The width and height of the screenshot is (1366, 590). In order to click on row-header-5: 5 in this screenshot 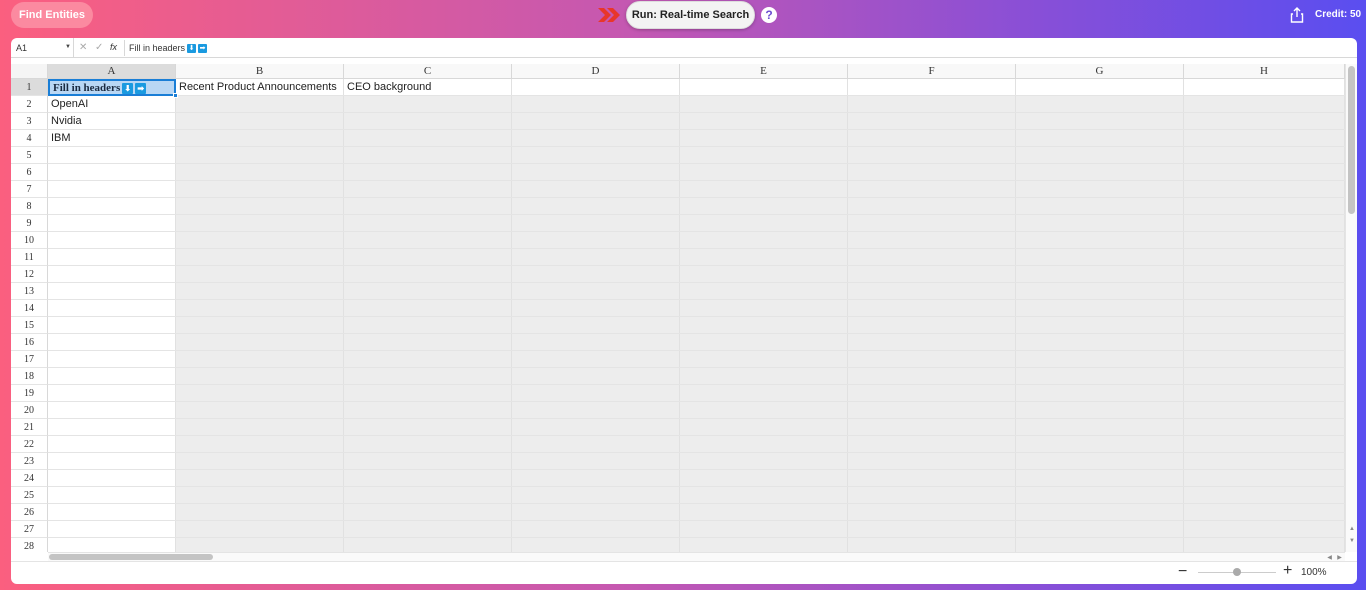, I will do `click(29, 155)`.